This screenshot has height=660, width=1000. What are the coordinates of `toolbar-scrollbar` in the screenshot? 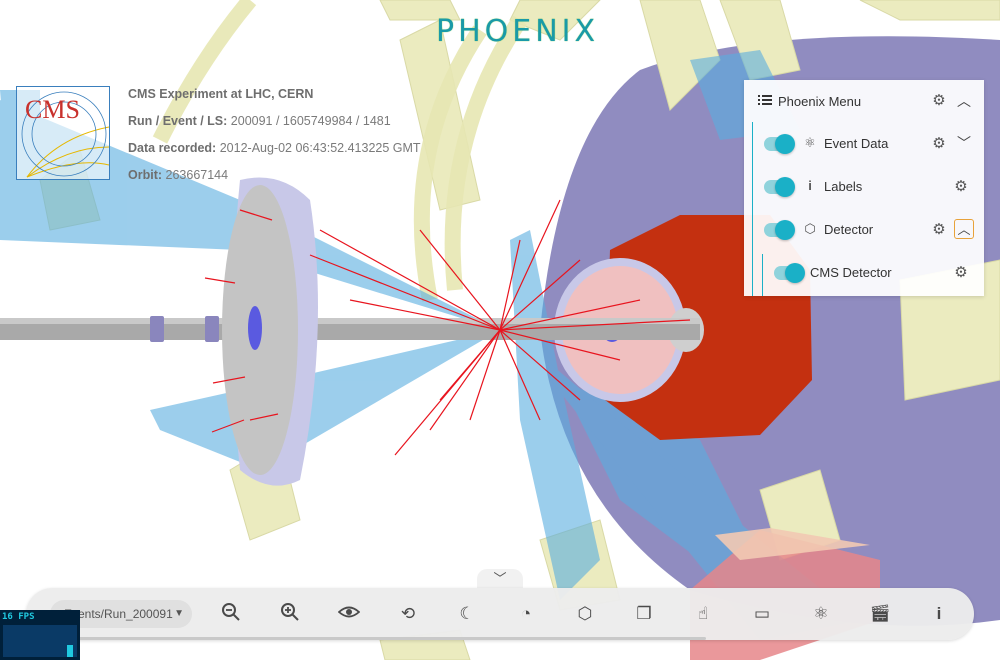 It's located at (386, 638).